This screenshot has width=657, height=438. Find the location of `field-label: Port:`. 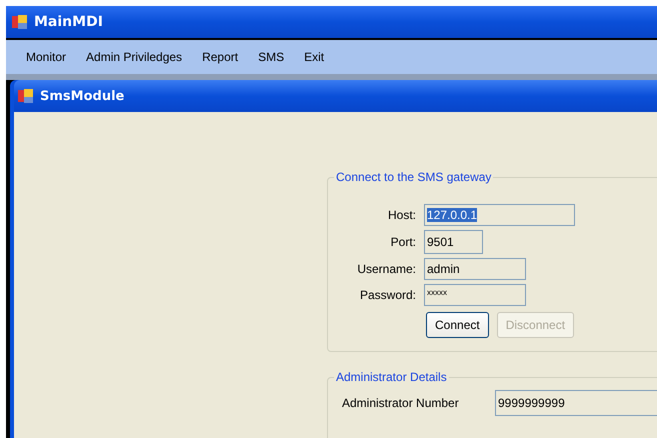

field-label: Port: is located at coordinates (403, 242).